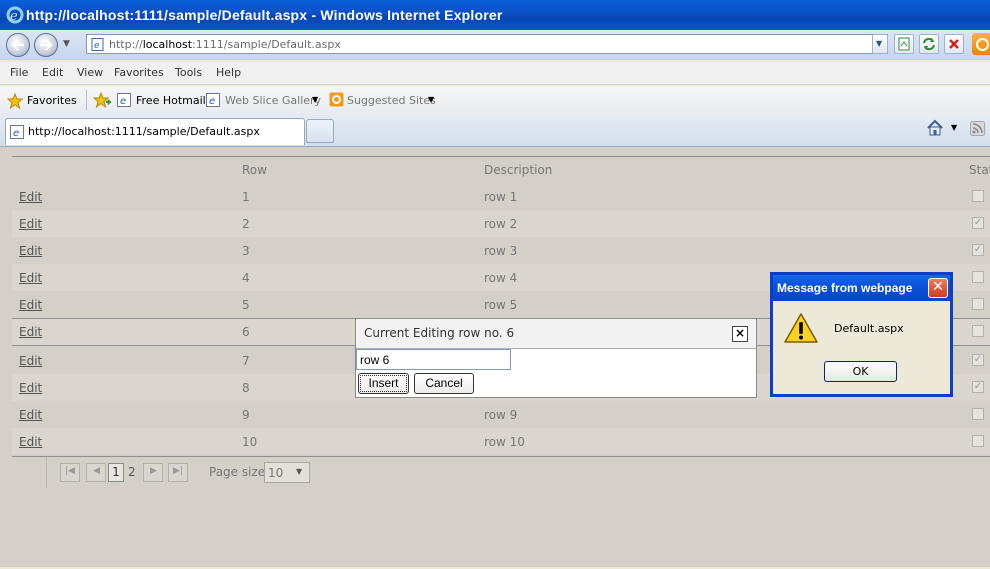  I want to click on next-page-button: ▶, so click(153, 472).